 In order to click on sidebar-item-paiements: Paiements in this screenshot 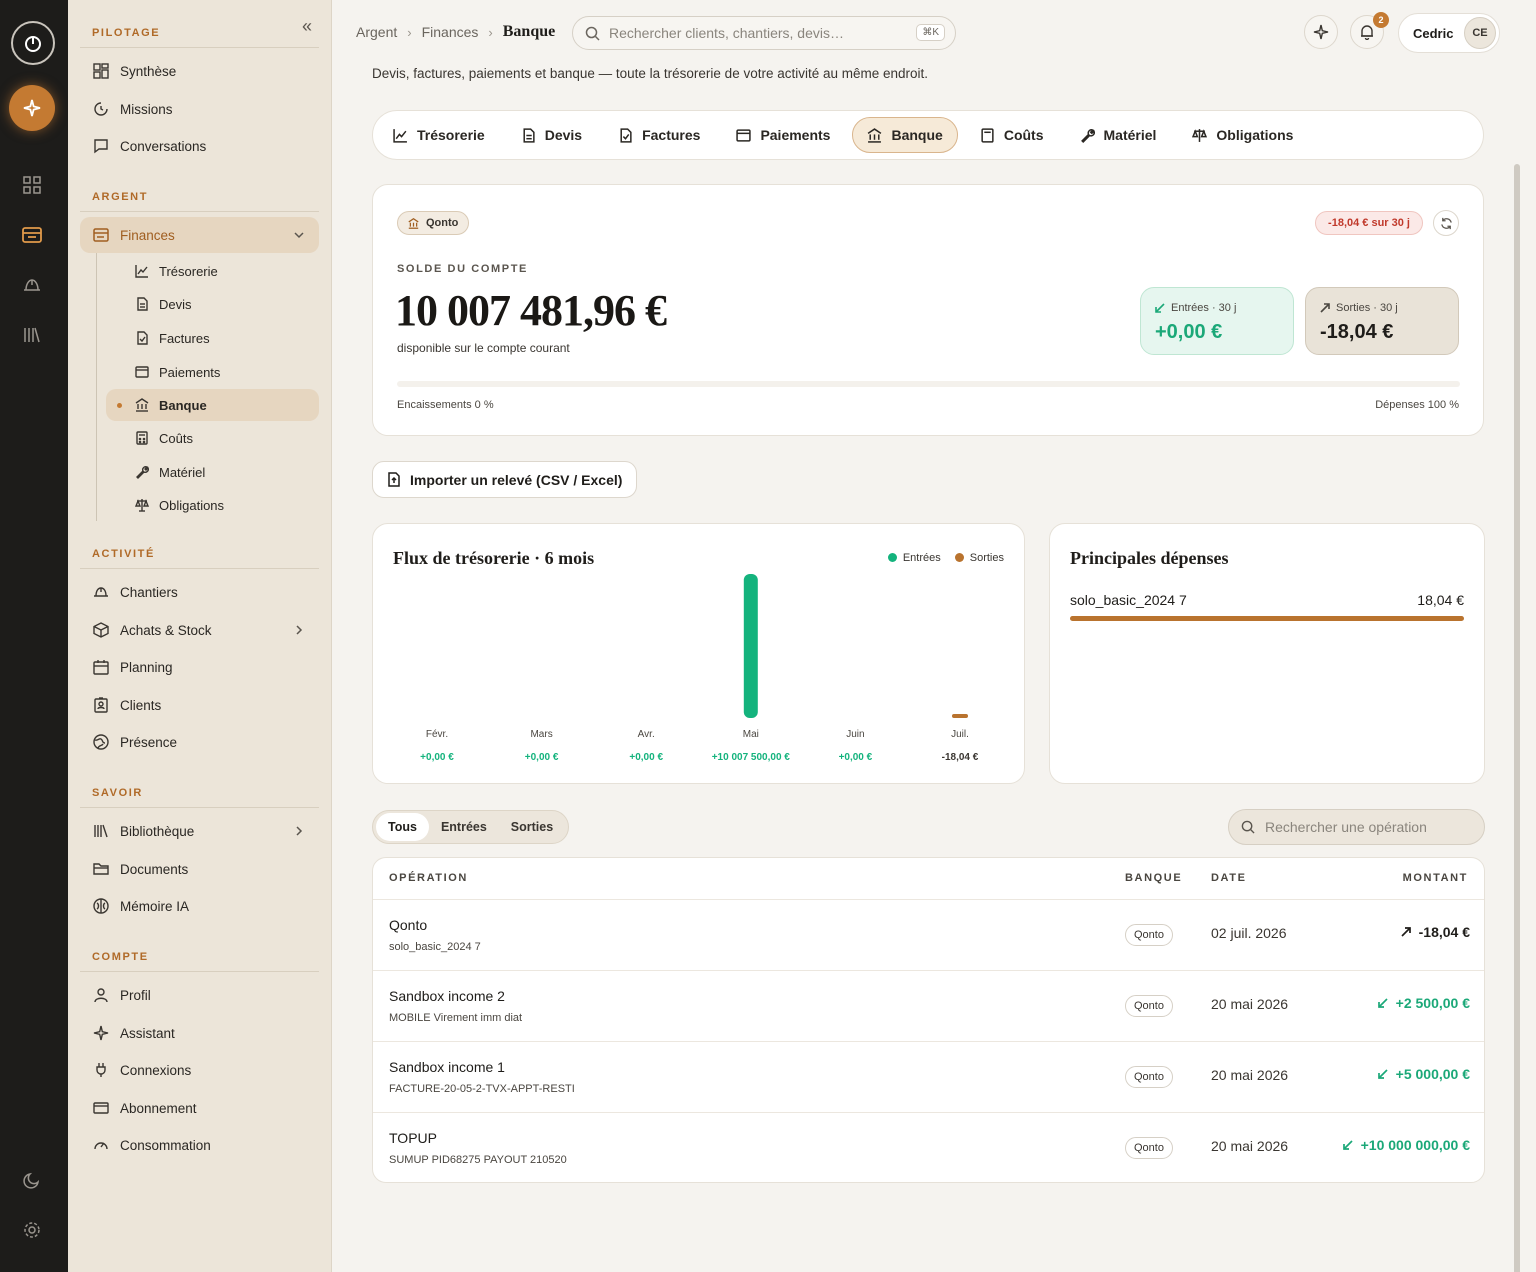, I will do `click(212, 372)`.